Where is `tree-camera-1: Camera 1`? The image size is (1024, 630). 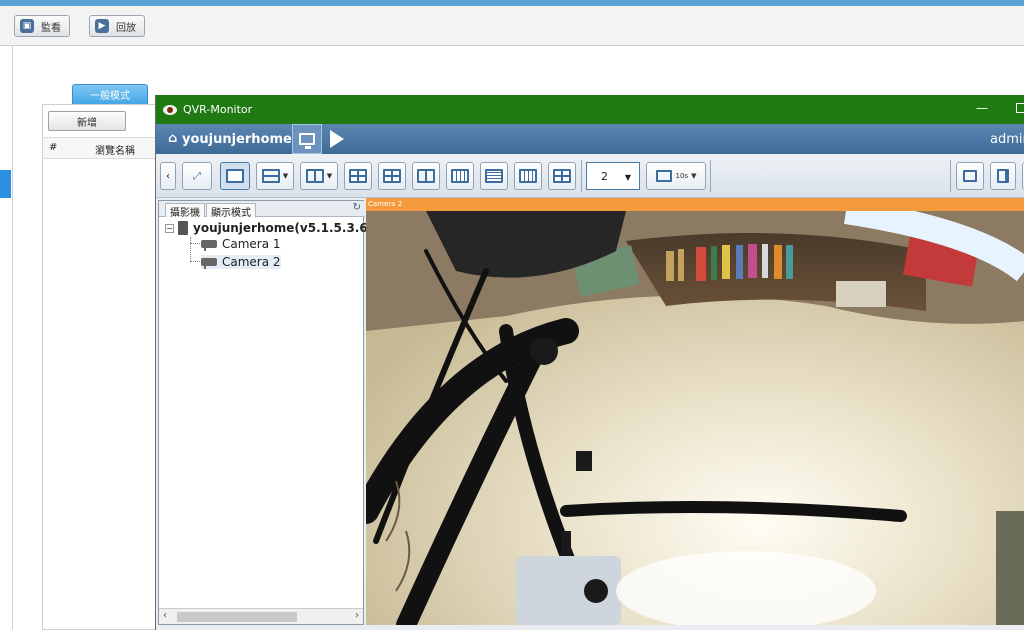
tree-camera-1: Camera 1 is located at coordinates (241, 244).